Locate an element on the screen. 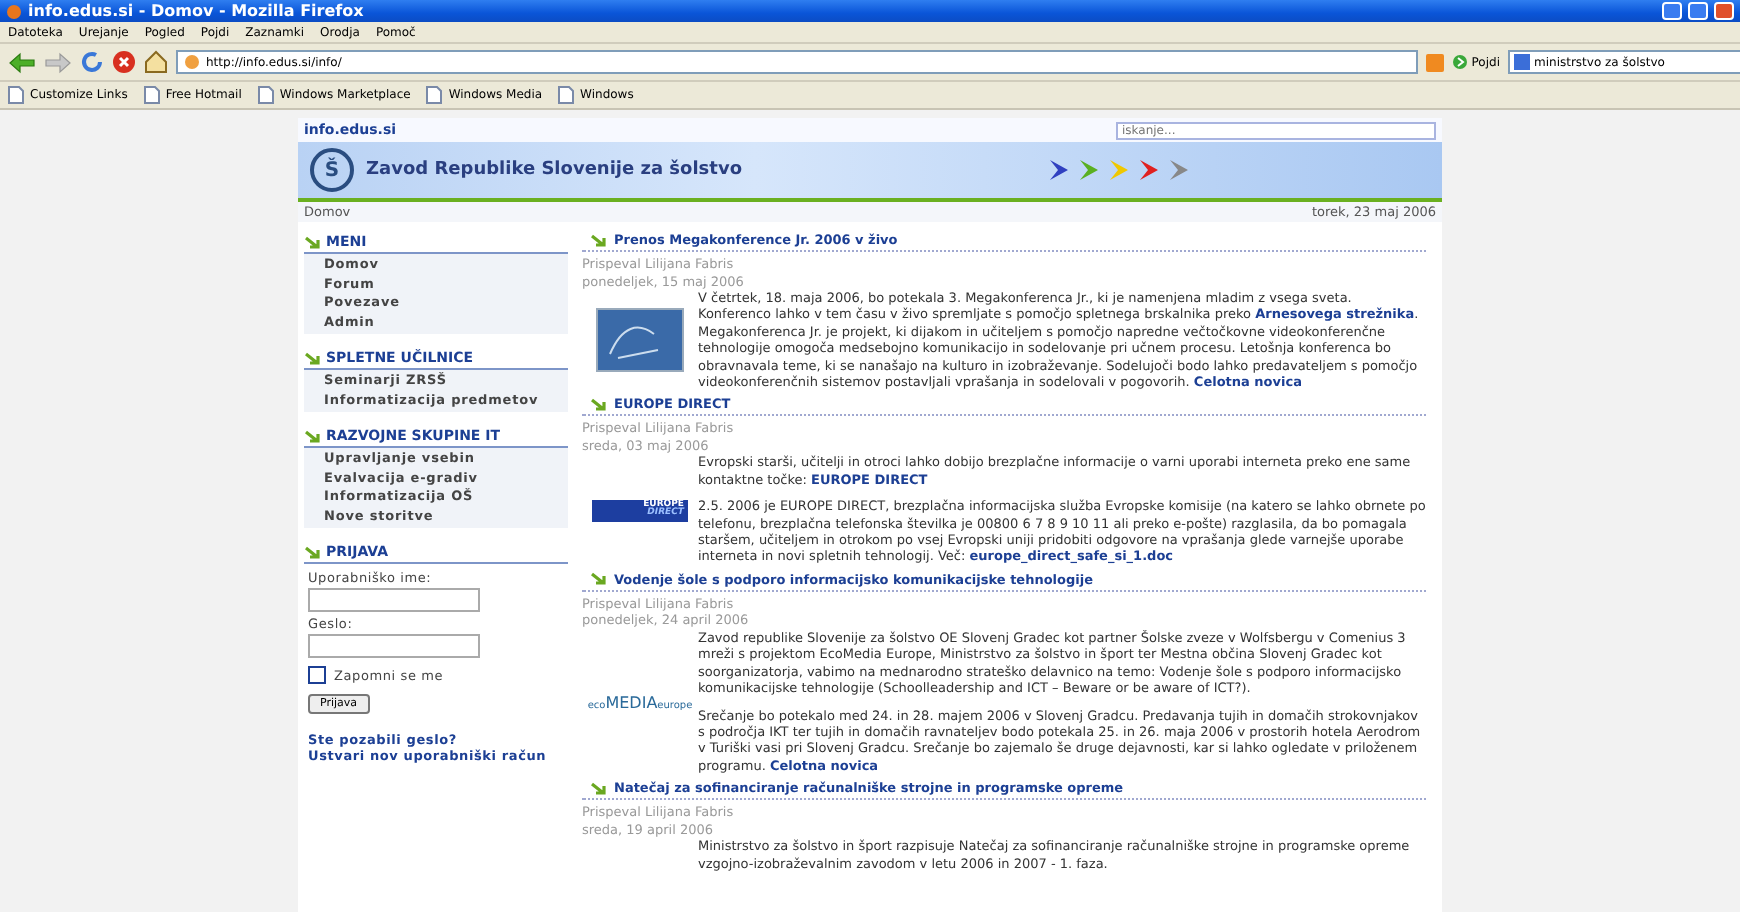 The width and height of the screenshot is (1740, 912). conference-logo is located at coordinates (640, 340).